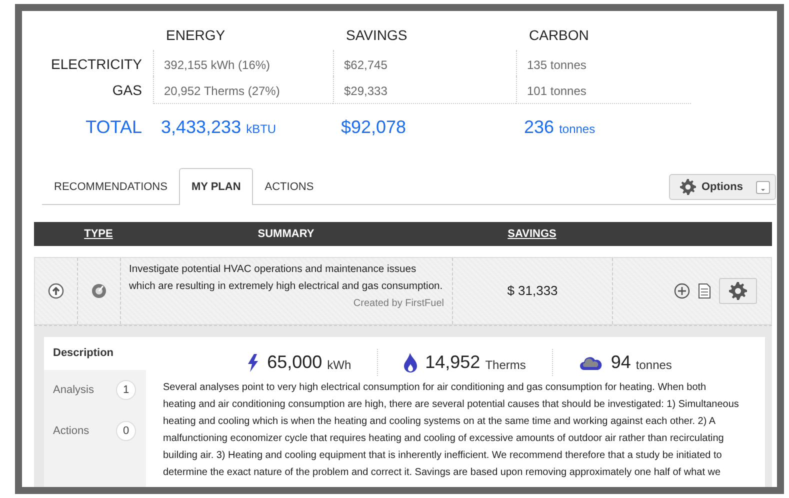  I want to click on flame-icon, so click(411, 362).